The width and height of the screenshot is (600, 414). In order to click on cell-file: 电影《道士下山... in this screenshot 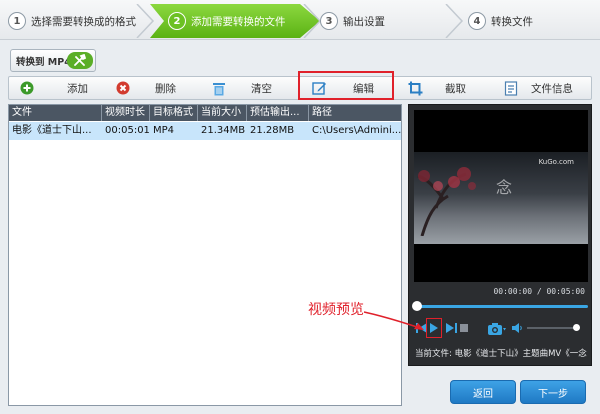, I will do `click(52, 130)`.